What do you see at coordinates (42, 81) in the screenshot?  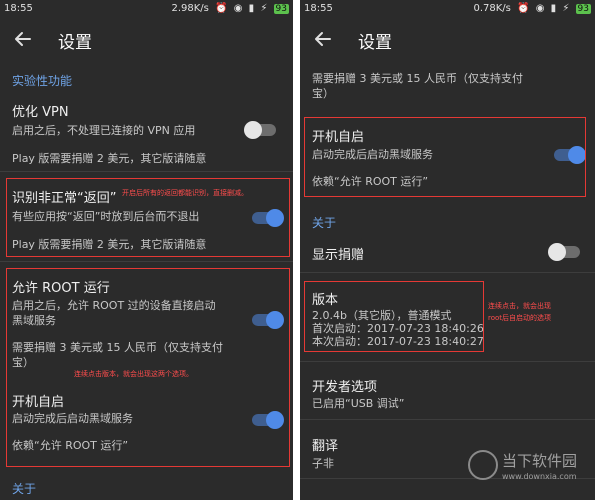 I see `section-experimental: 实验性功能` at bounding box center [42, 81].